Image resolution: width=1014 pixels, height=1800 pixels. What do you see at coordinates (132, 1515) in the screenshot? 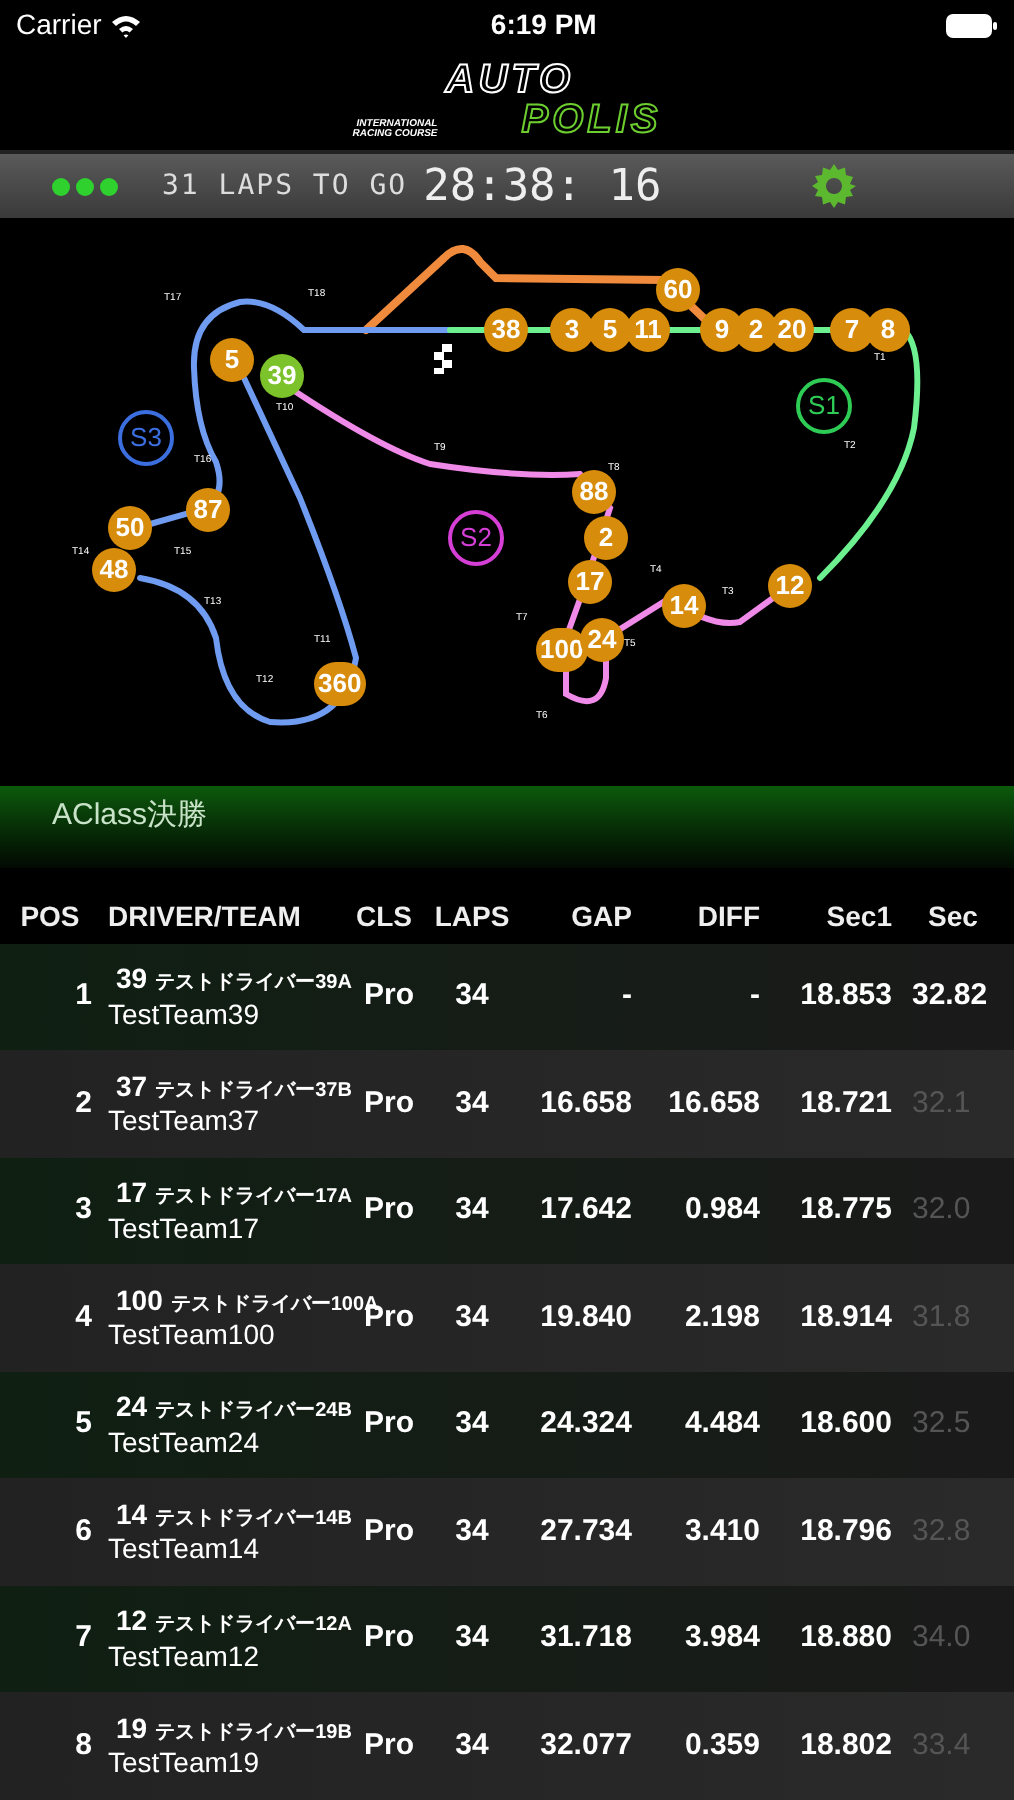
I see `car-number: 14` at bounding box center [132, 1515].